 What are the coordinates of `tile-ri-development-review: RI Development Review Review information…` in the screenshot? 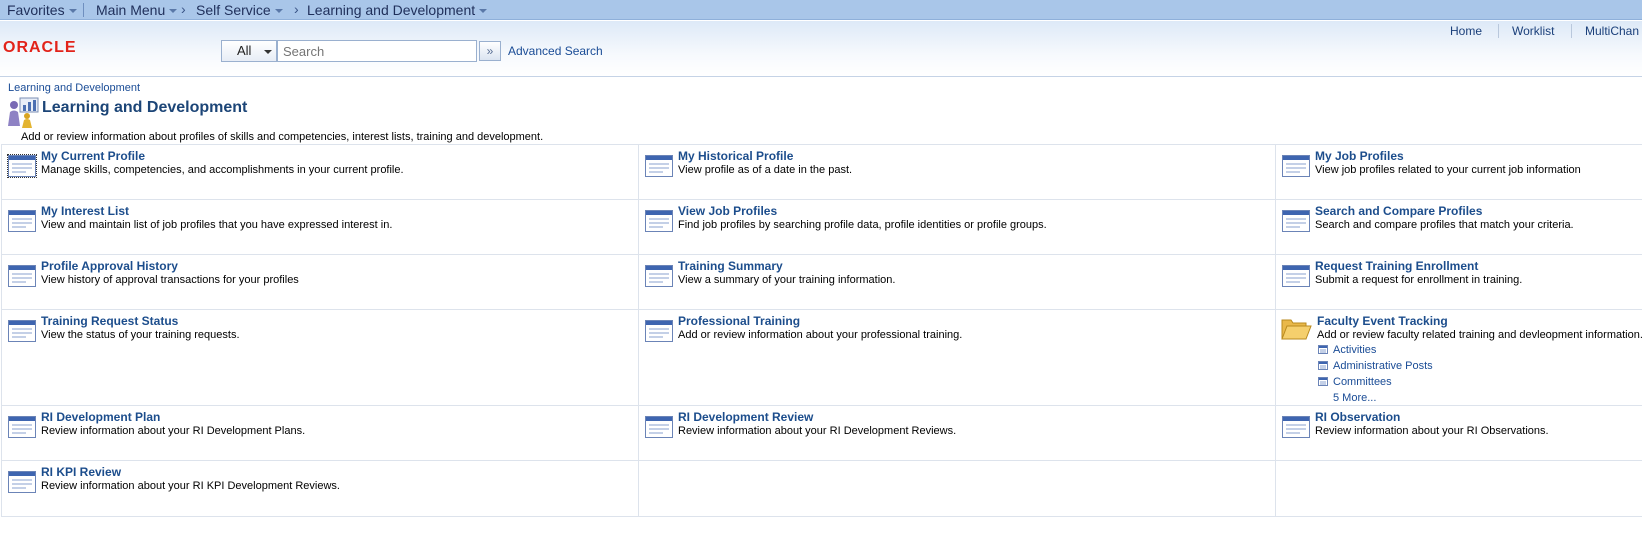 It's located at (956, 433).